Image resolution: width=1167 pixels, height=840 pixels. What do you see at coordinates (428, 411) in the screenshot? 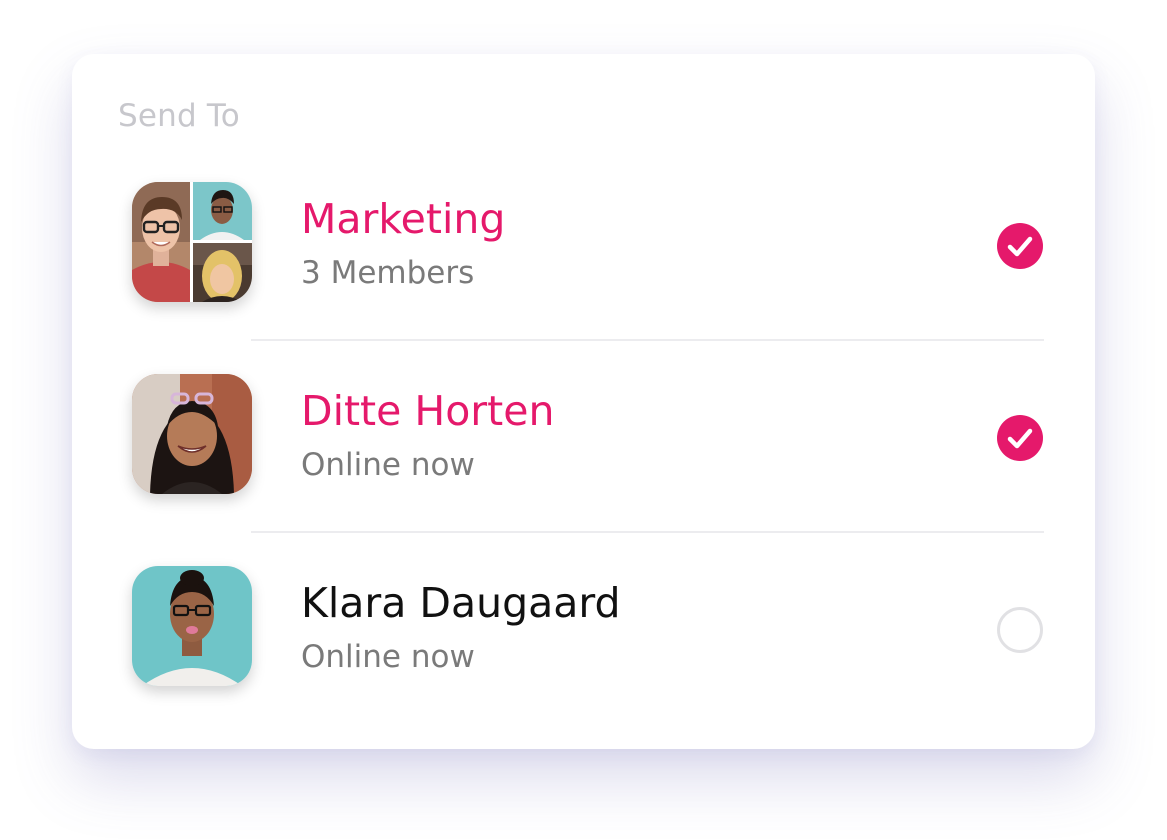
I see `recipient-name: Ditte Horten` at bounding box center [428, 411].